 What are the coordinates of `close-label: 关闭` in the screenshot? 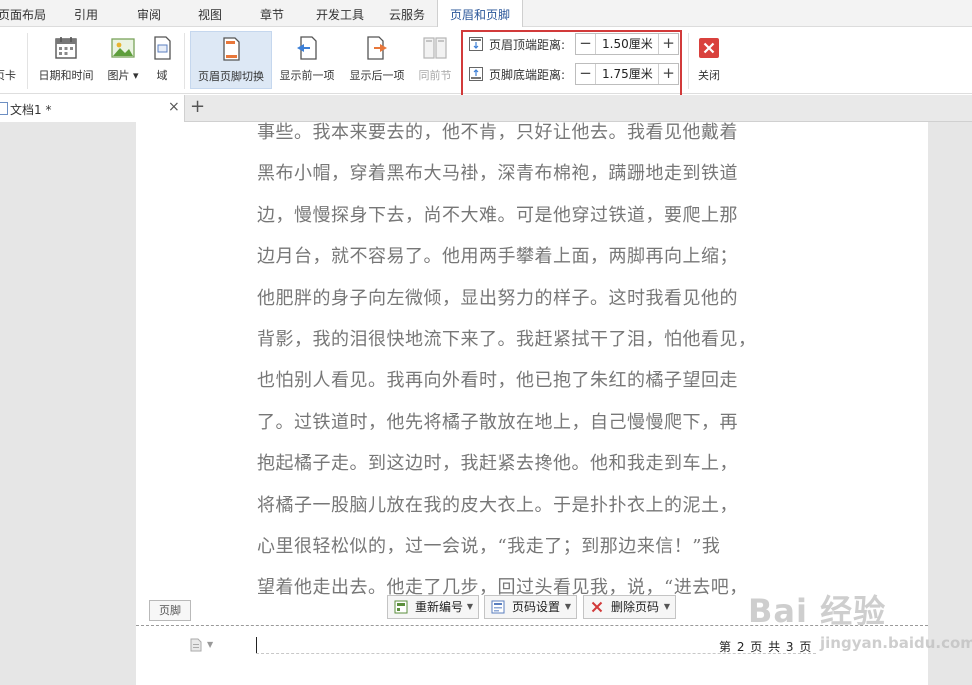 It's located at (709, 75).